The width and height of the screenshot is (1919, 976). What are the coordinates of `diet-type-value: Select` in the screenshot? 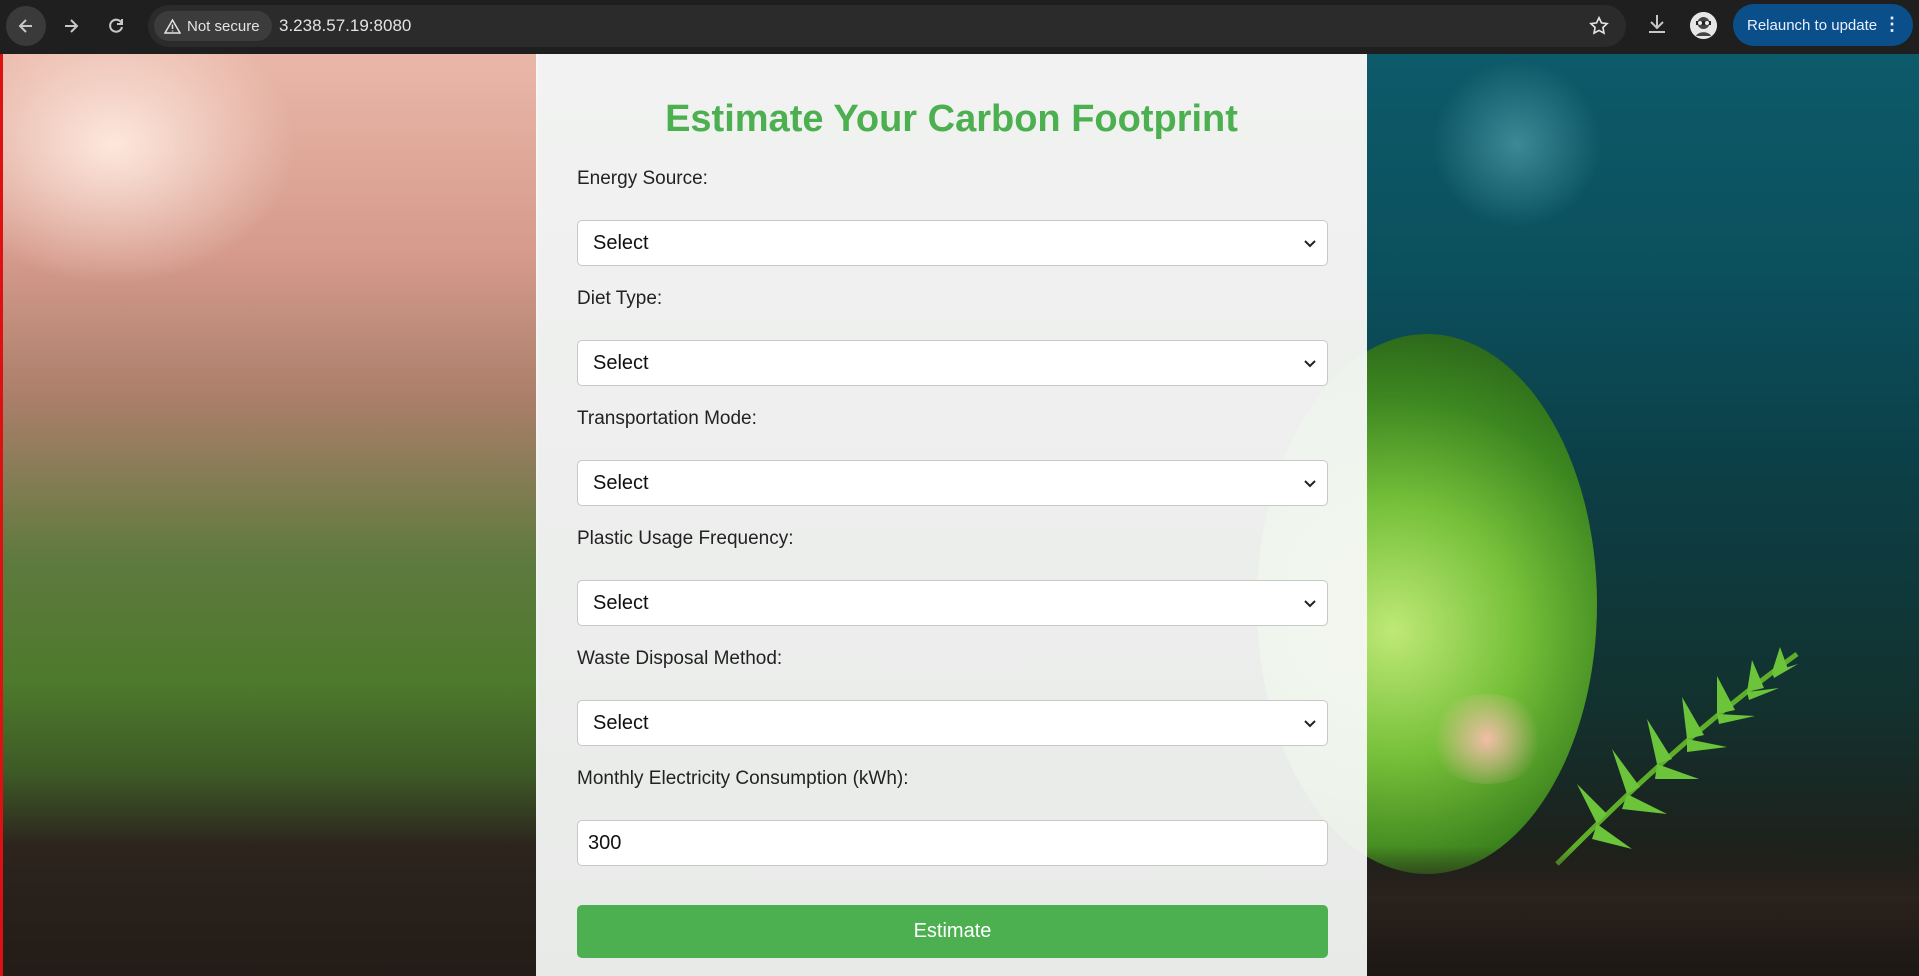 It's located at (621, 363).